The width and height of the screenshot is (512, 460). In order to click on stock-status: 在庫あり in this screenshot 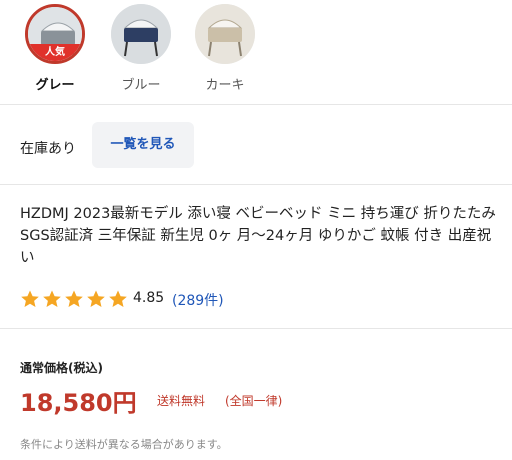, I will do `click(48, 149)`.